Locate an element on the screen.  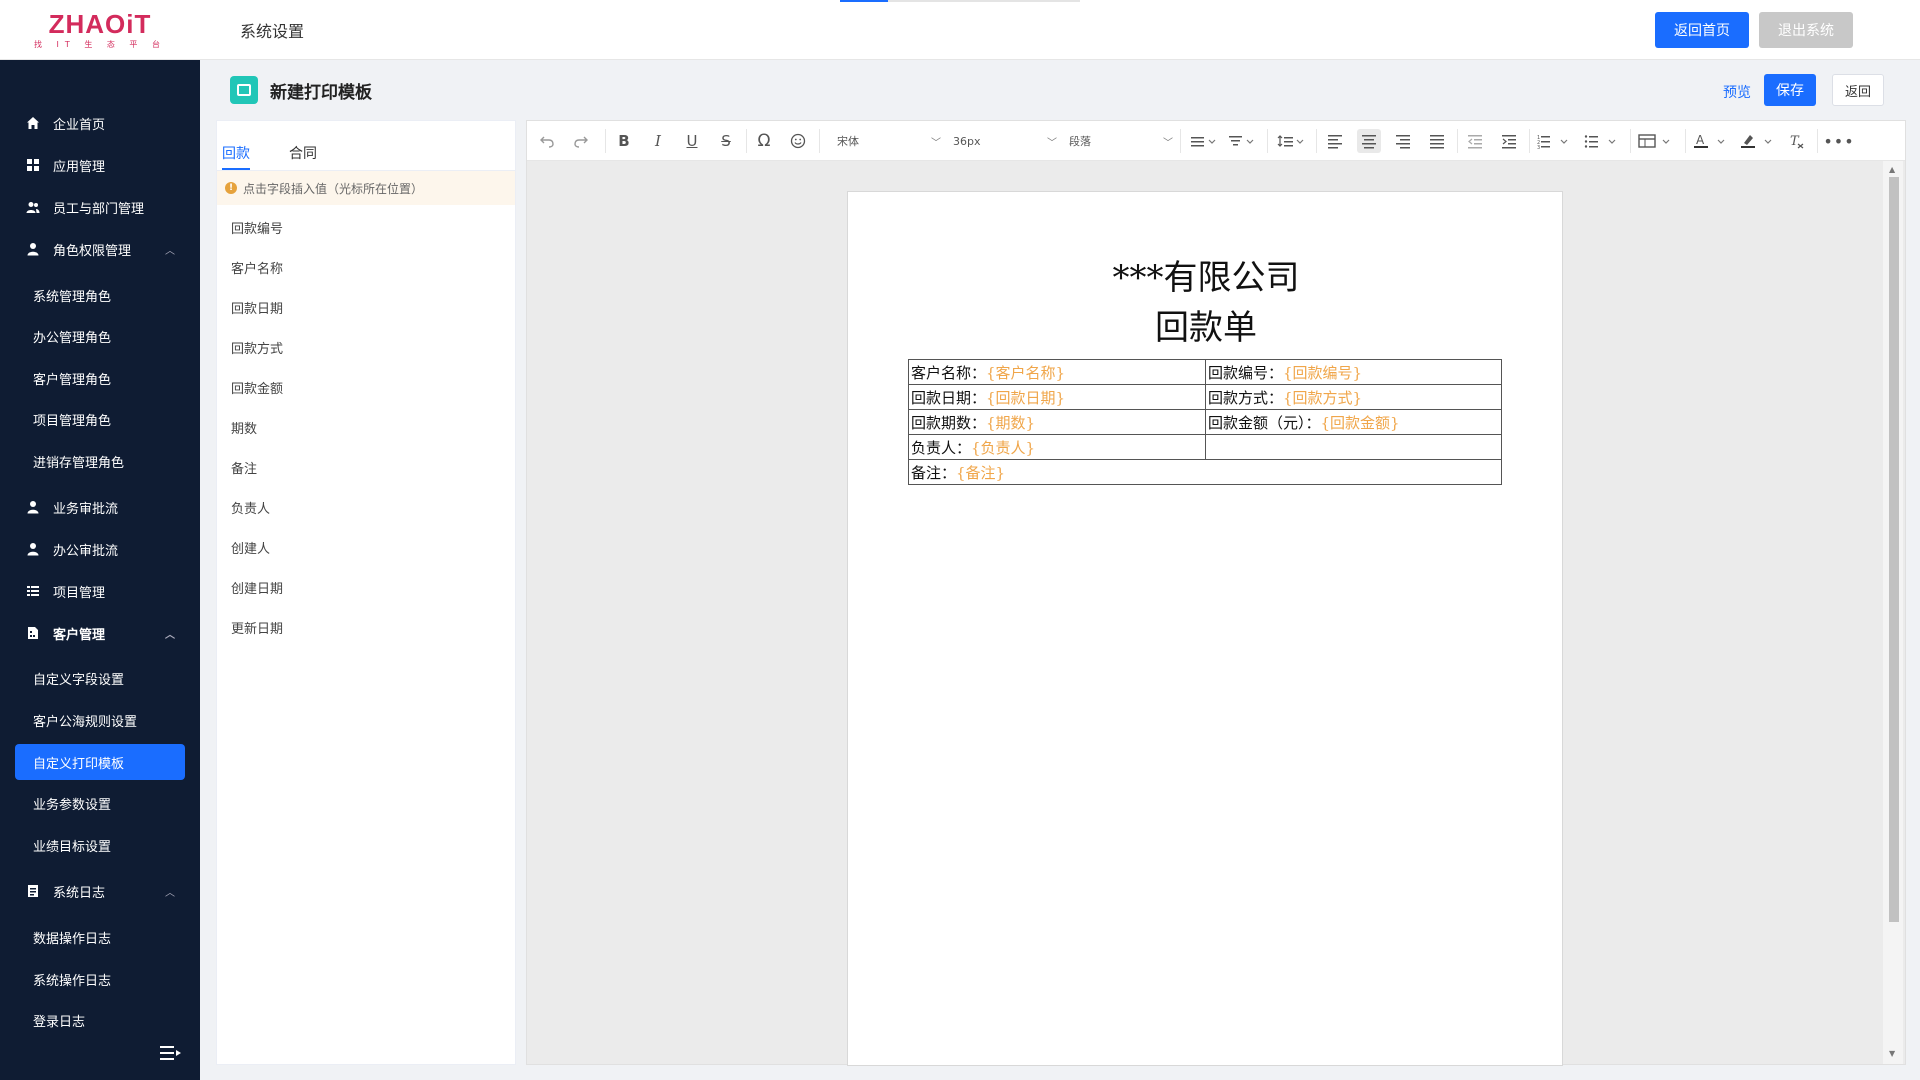
sidebar-subitem-print-template: 自定义打印模板 is located at coordinates (100, 762).